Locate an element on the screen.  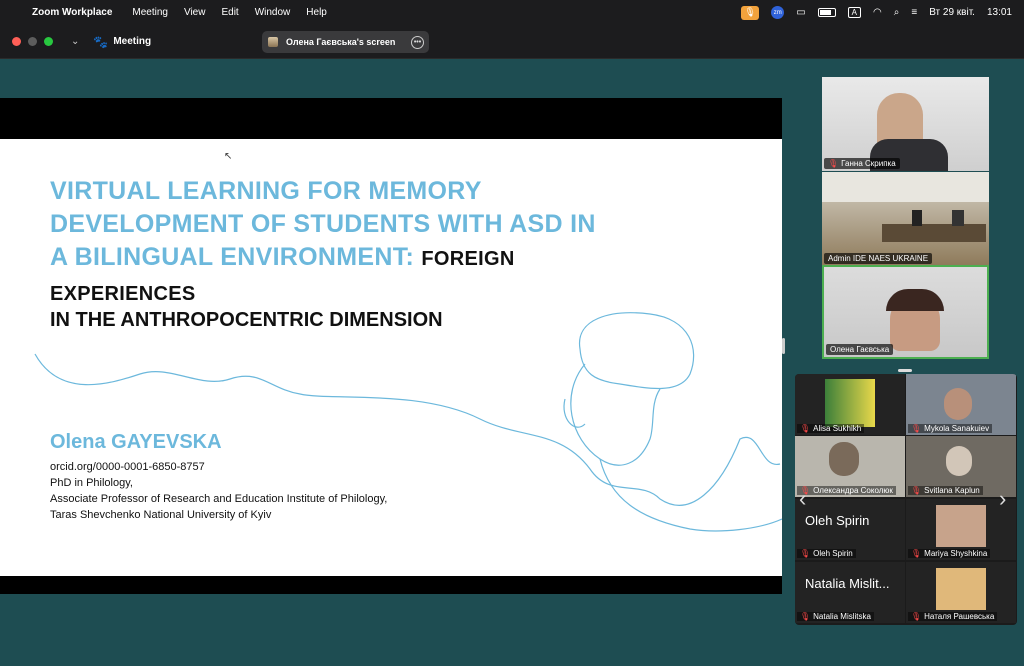
room-ceiling is located at coordinates (905, 187).